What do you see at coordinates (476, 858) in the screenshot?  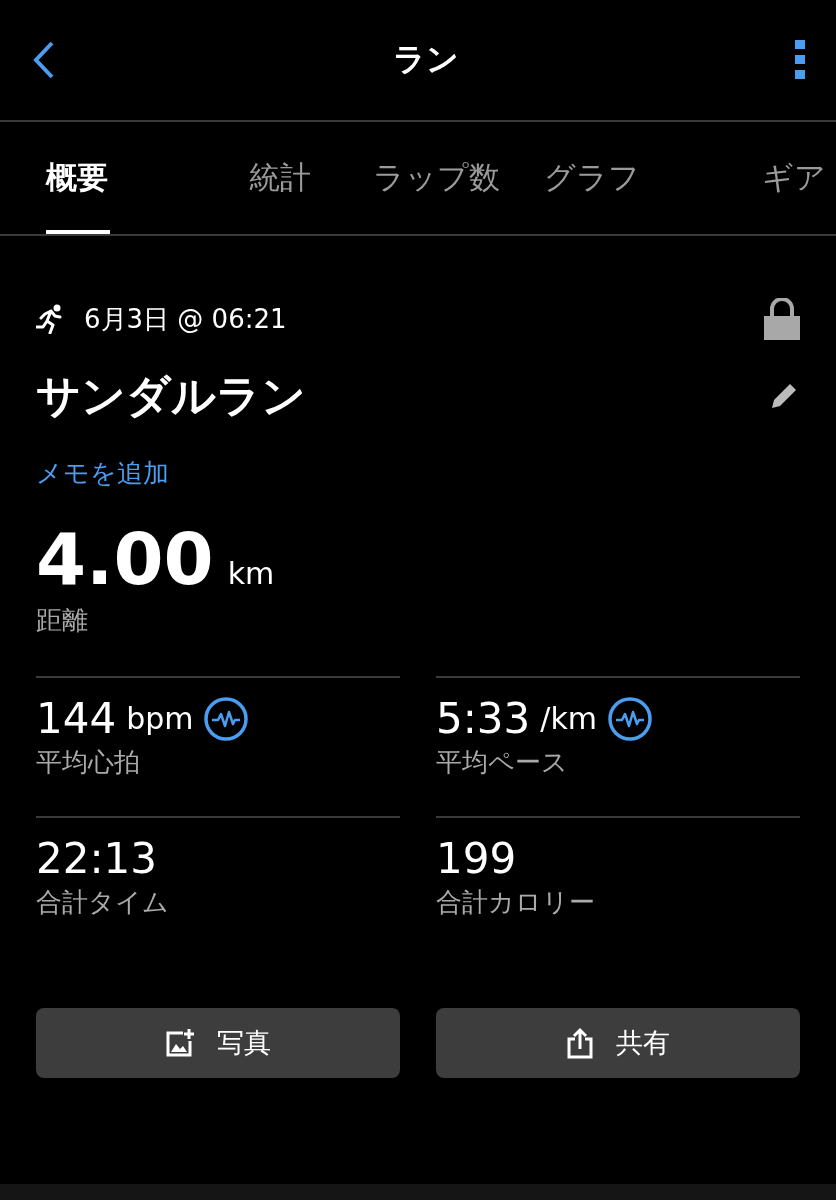 I see `stat-value: 199` at bounding box center [476, 858].